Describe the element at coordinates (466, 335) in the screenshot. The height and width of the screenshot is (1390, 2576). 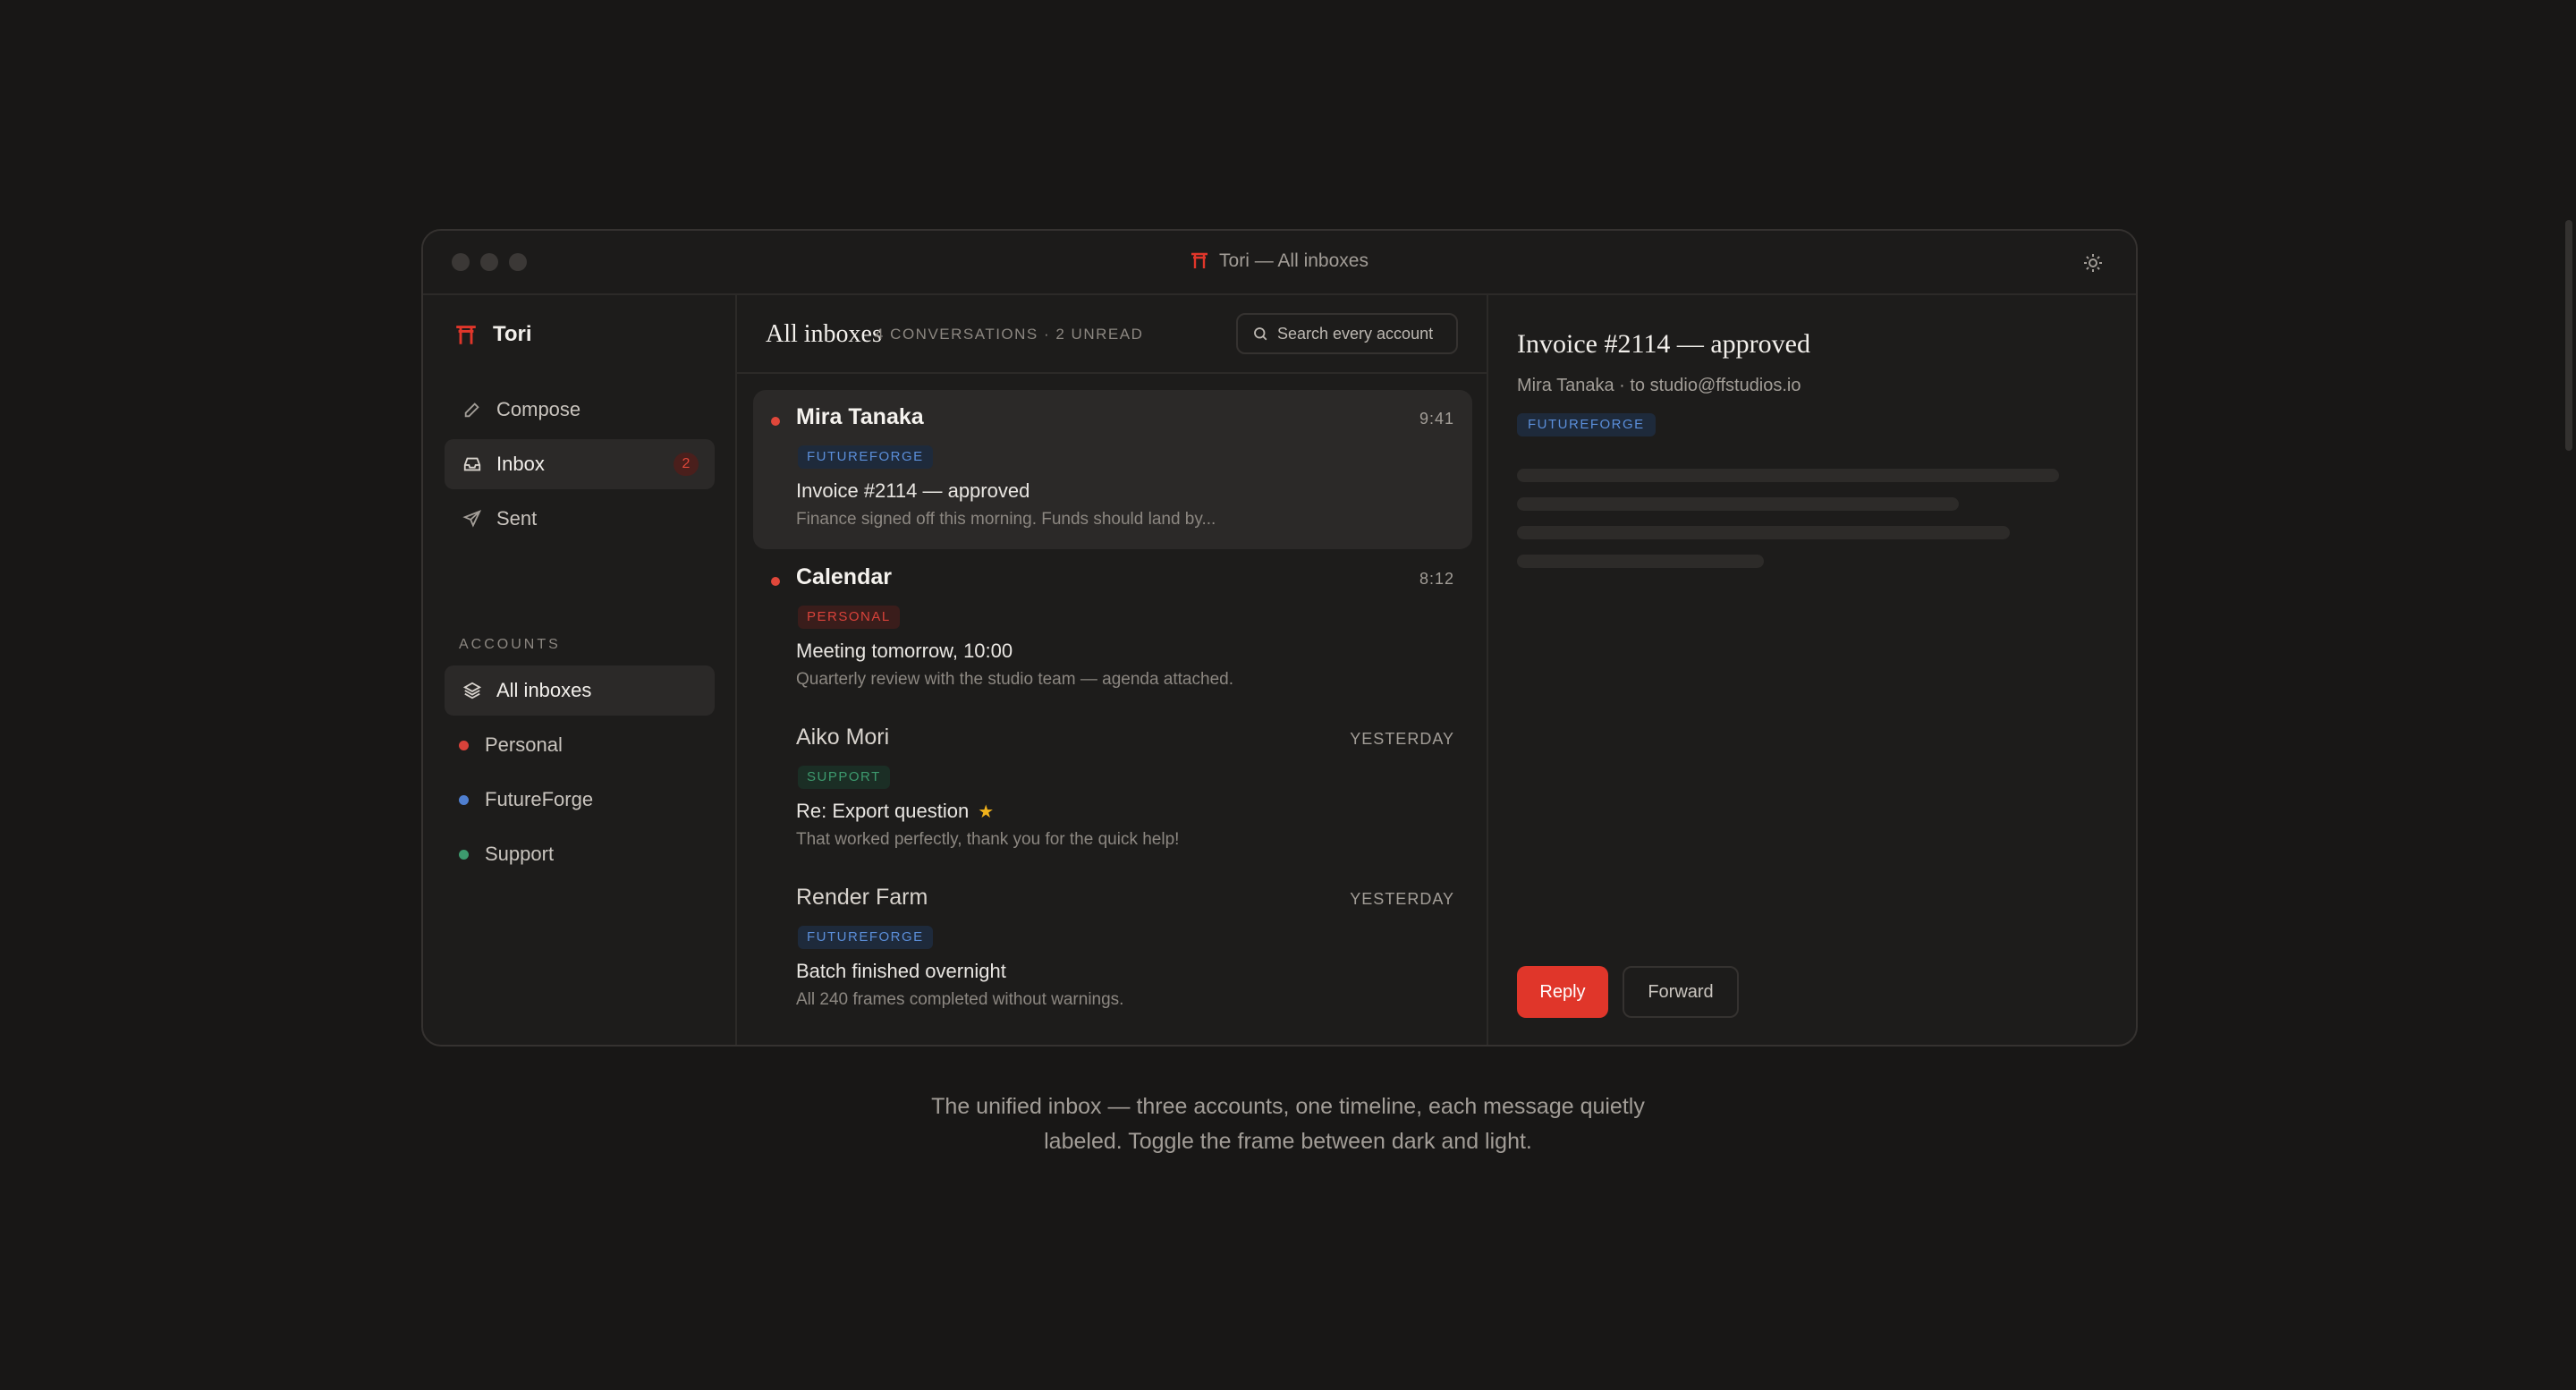
I see `torii-logo-icon` at that location.